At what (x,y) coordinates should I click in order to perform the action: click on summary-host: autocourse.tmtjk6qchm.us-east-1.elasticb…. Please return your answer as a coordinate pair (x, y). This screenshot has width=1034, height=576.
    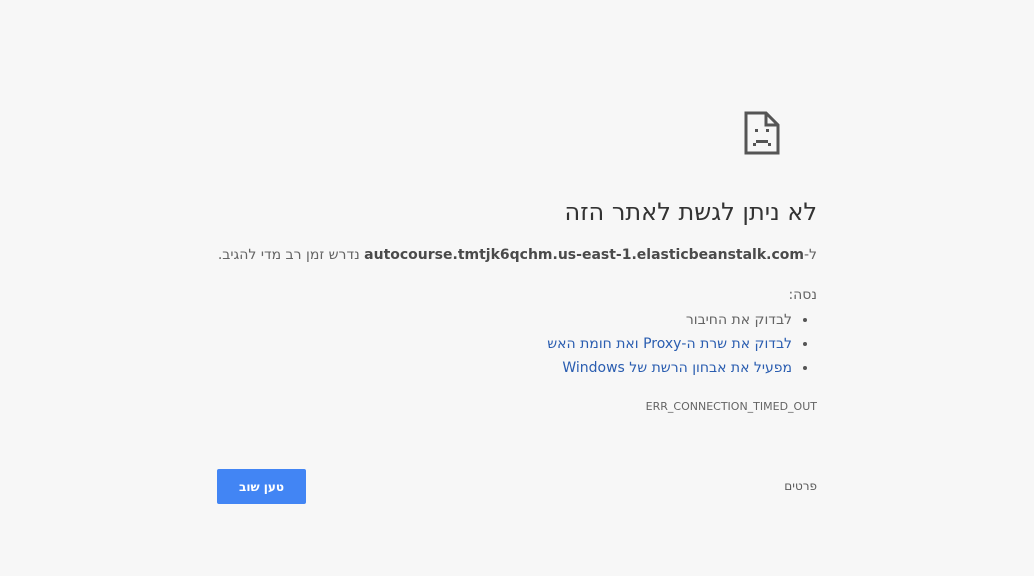
    Looking at the image, I should click on (584, 255).